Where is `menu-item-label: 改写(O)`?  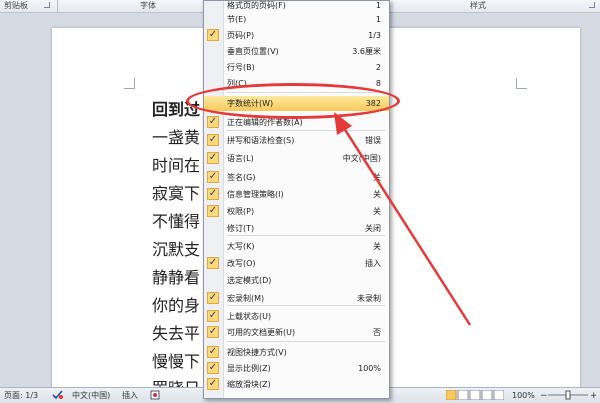
menu-item-label: 改写(O) is located at coordinates (241, 263).